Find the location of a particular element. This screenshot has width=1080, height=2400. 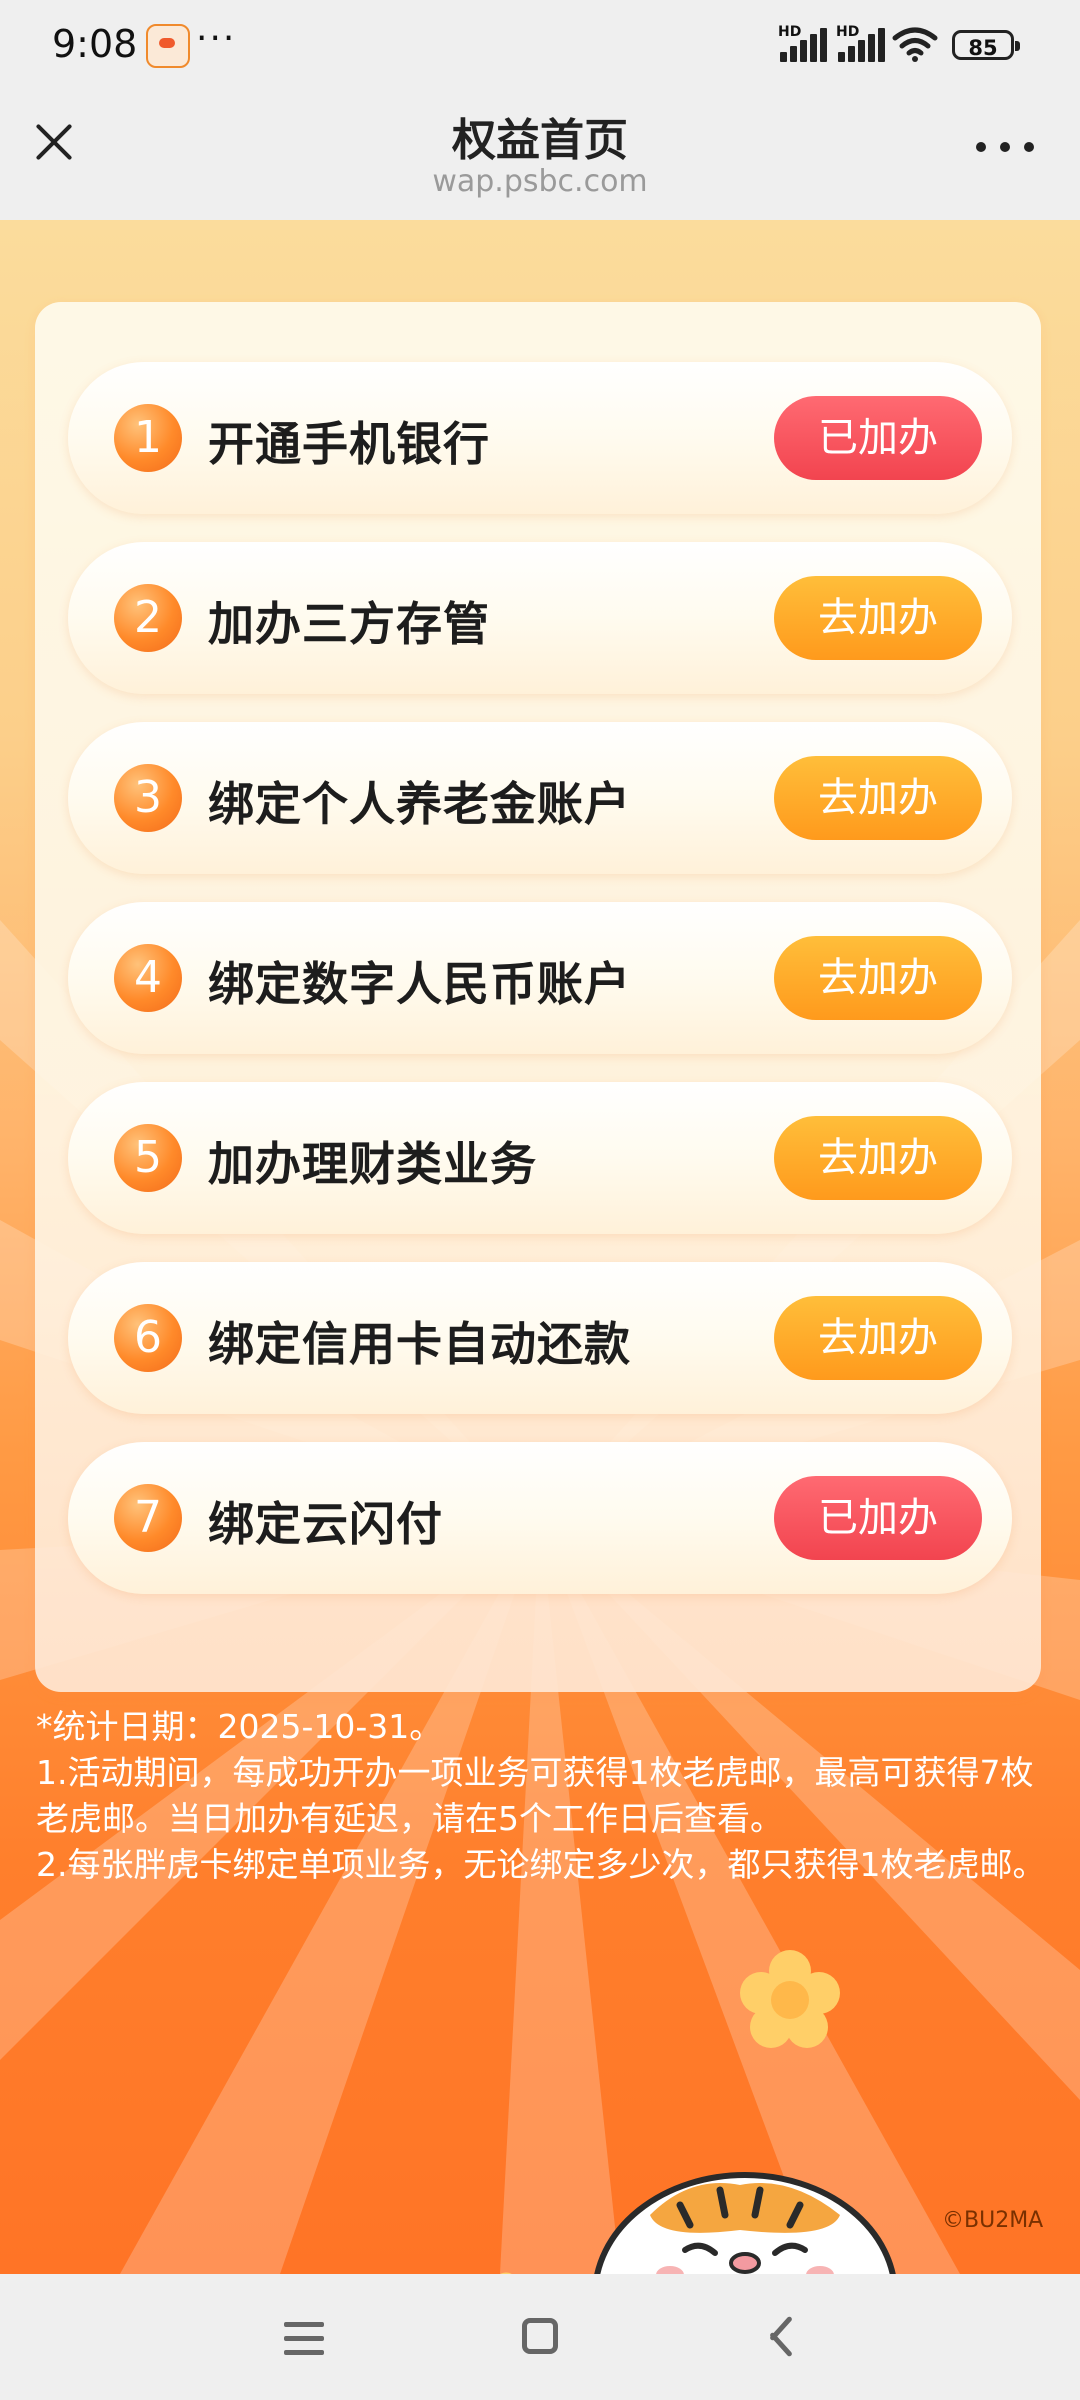

menu-icon is located at coordinates (304, 2339).